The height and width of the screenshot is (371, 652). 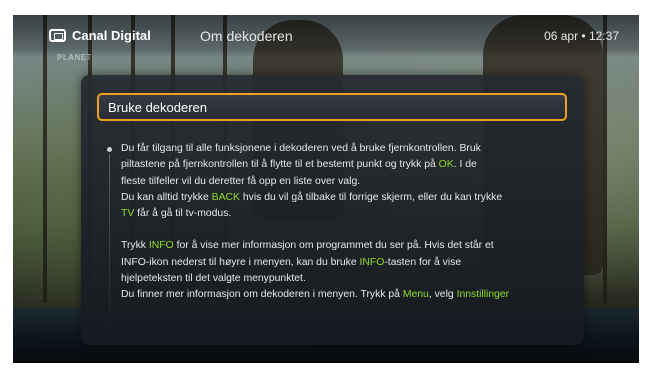 I want to click on channel-logo: PLANET, so click(x=74, y=57).